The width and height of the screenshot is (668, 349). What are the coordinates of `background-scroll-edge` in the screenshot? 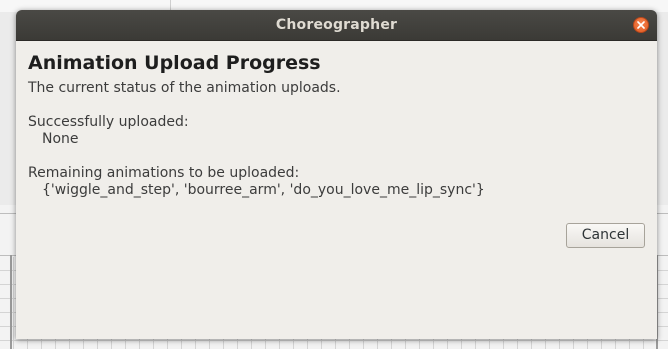 It's located at (11, 302).